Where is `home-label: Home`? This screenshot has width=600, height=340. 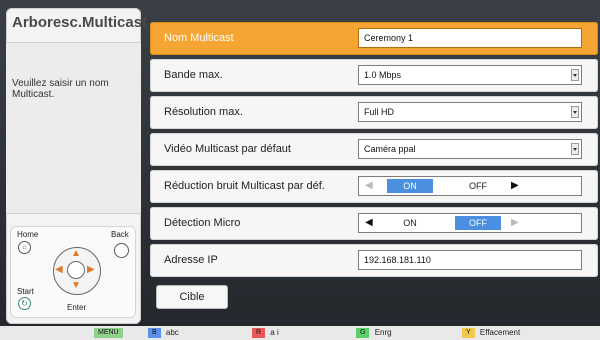 home-label: Home is located at coordinates (28, 234).